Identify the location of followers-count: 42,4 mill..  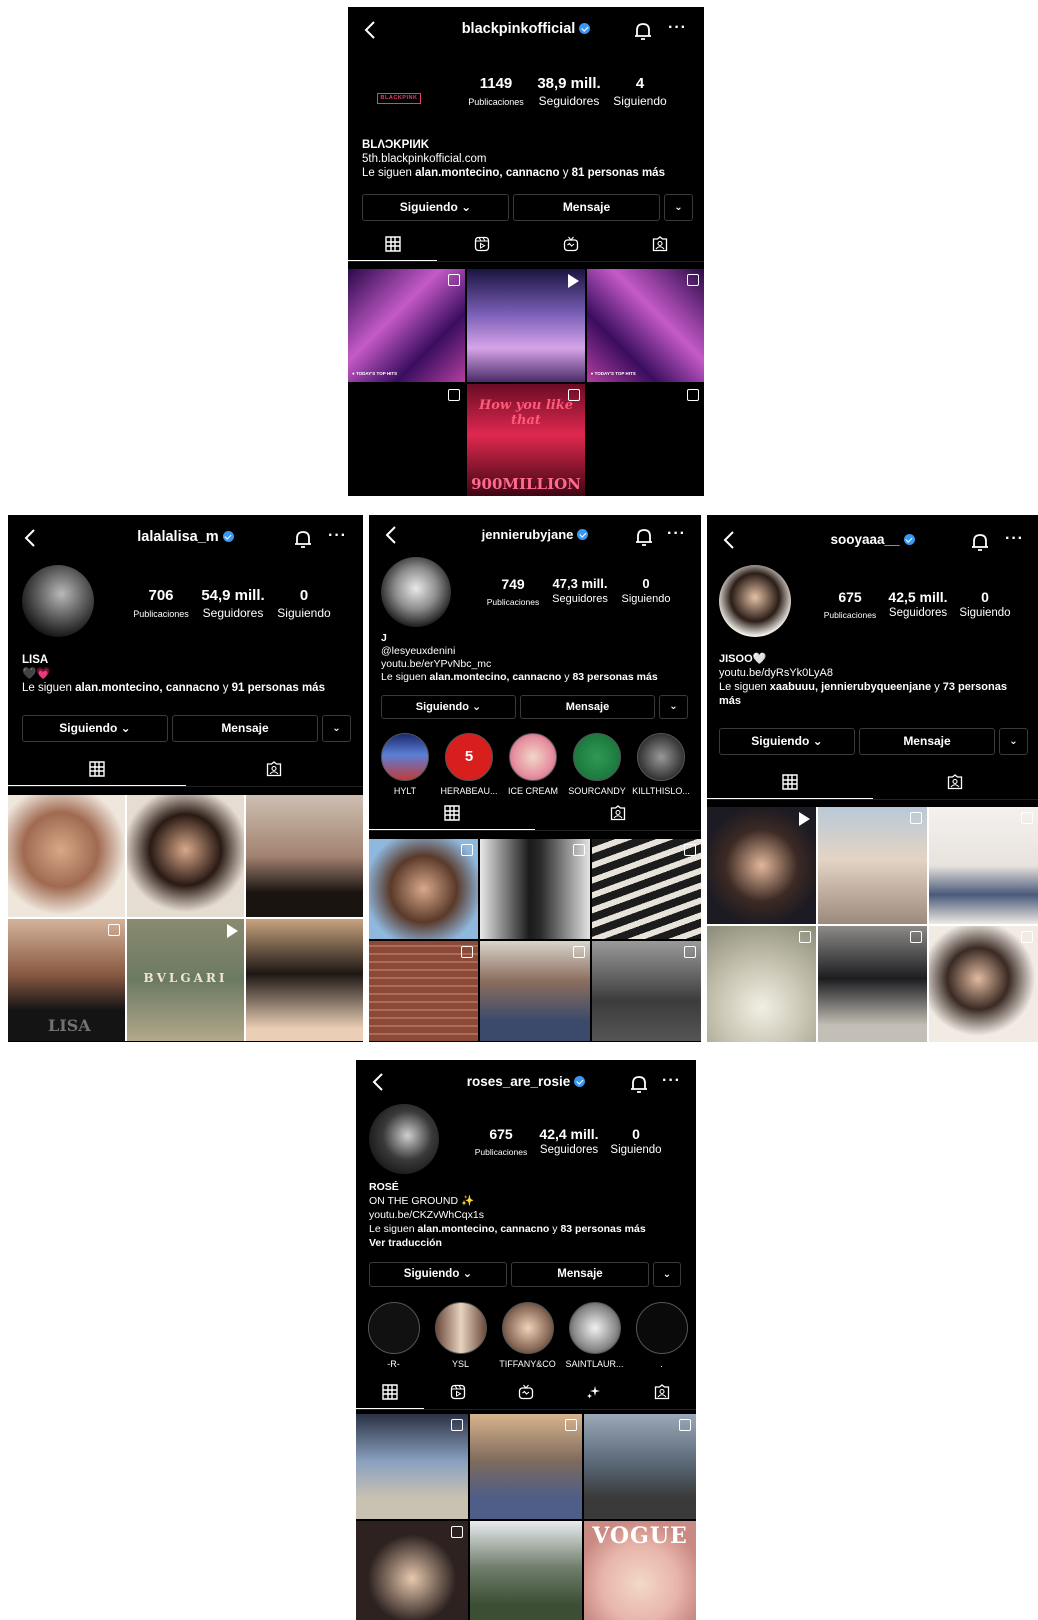
(569, 1134).